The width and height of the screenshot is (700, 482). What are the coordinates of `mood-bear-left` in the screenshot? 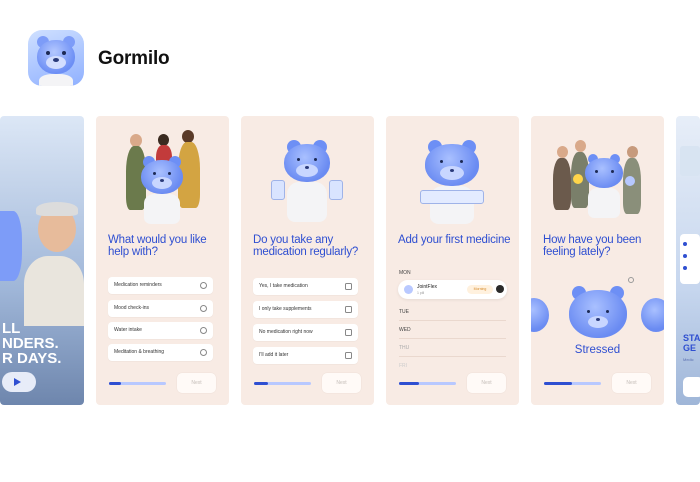 It's located at (540, 315).